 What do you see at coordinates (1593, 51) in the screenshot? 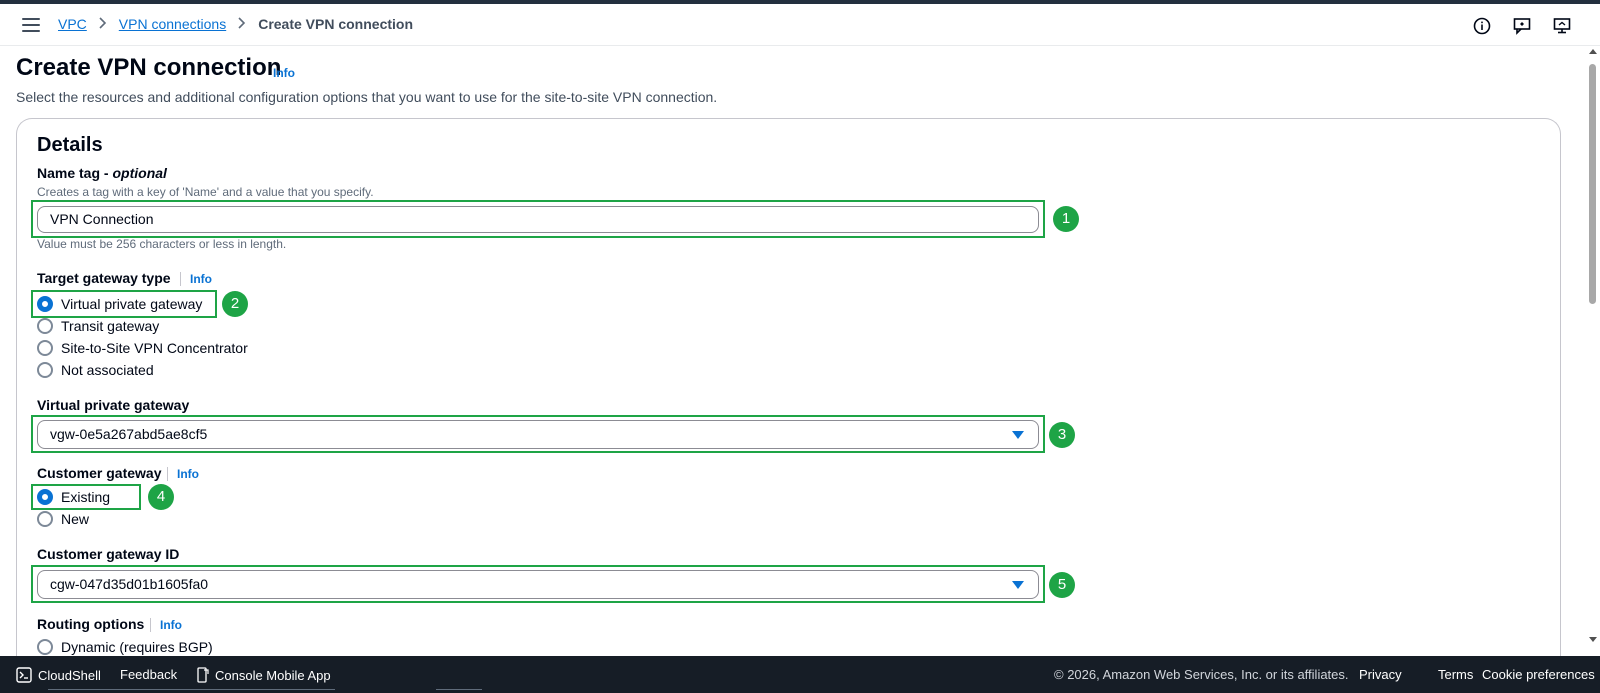
I see `scroll-up-arrow-icon` at bounding box center [1593, 51].